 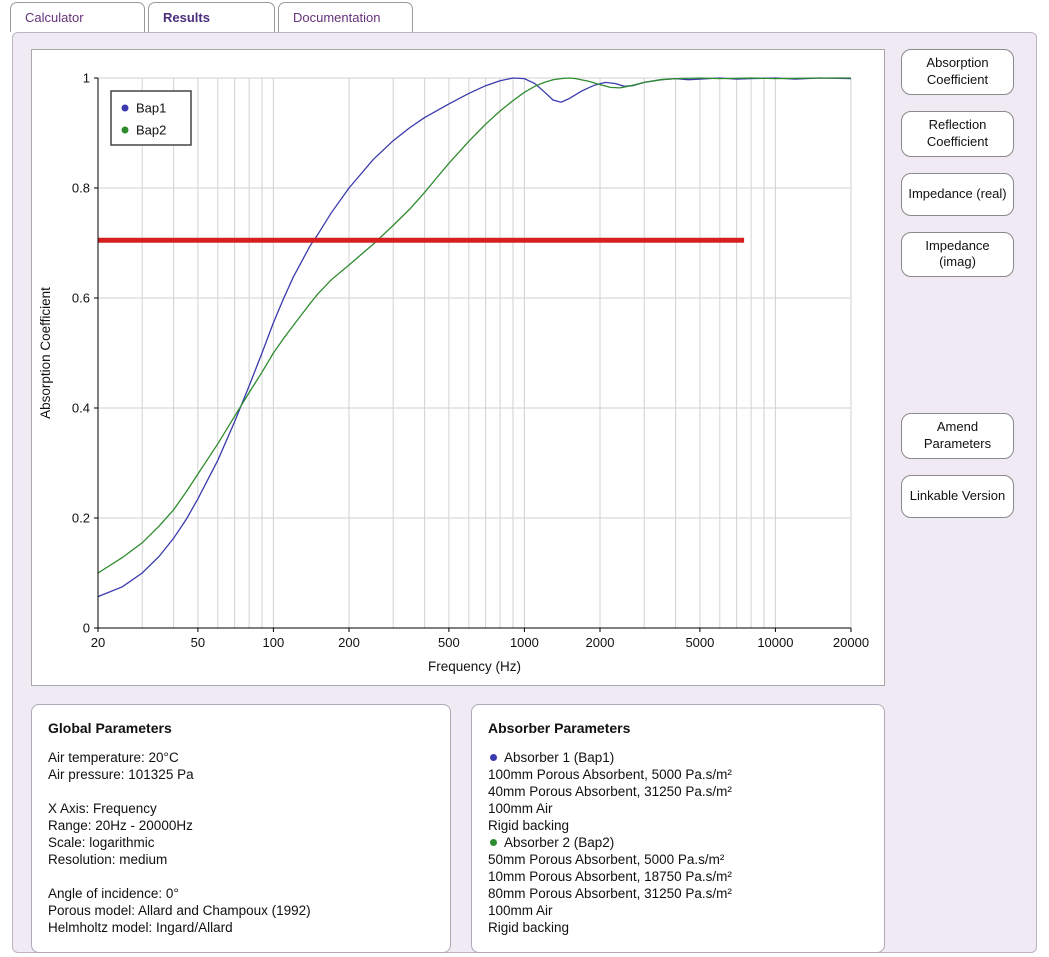 What do you see at coordinates (957, 72) in the screenshot?
I see `button-absorption-coefficient: Absorption Coefficient` at bounding box center [957, 72].